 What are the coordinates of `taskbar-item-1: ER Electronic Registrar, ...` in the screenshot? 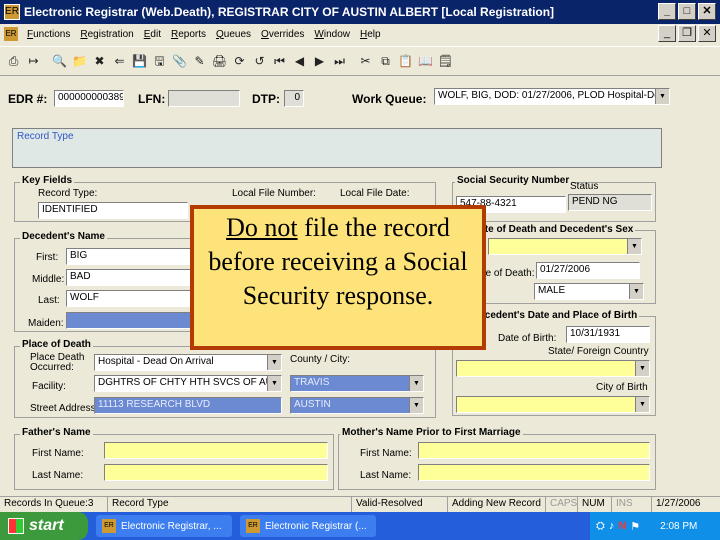 It's located at (164, 526).